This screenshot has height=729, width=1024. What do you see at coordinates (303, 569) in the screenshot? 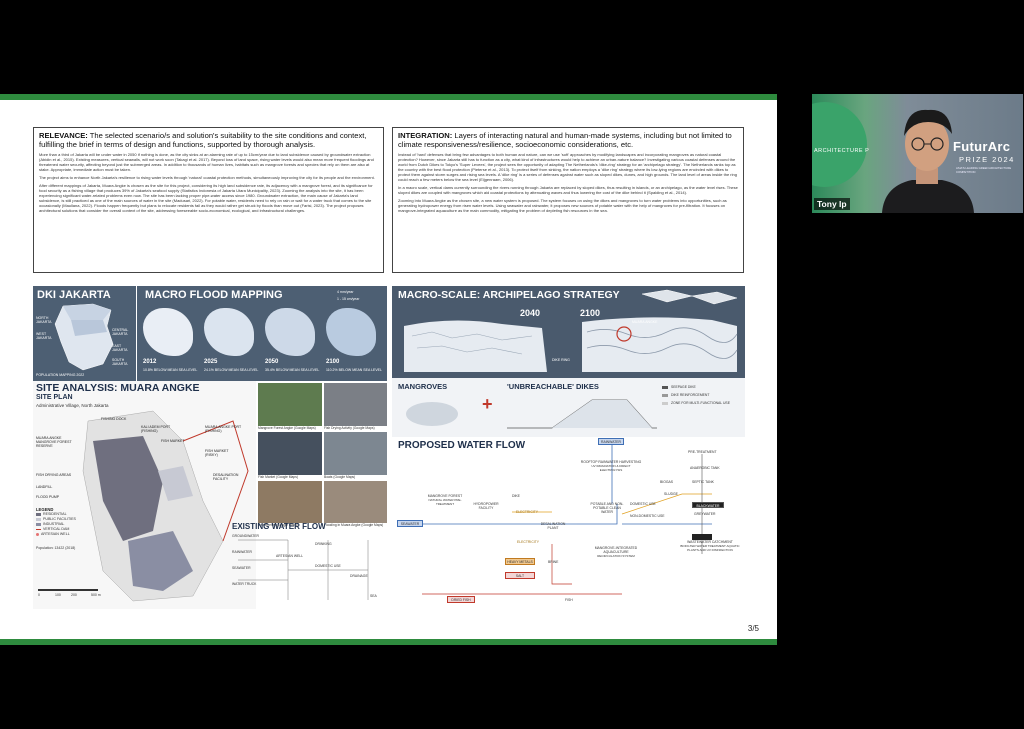
I see `existing-flow-diagram` at bounding box center [303, 569].